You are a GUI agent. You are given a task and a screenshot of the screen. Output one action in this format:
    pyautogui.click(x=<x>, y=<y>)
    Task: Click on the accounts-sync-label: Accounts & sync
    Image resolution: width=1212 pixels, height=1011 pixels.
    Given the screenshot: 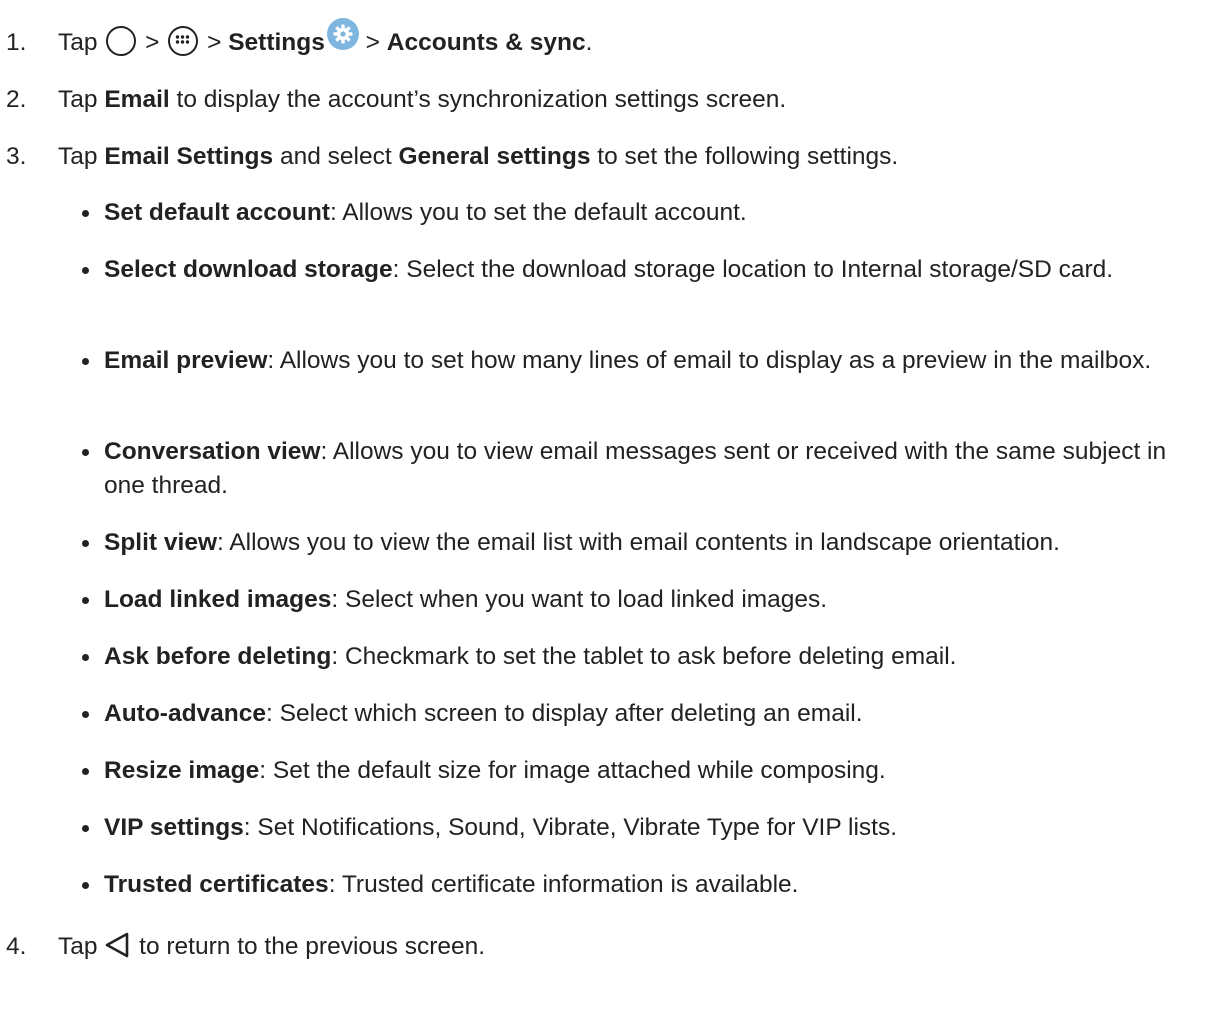 What is the action you would take?
    pyautogui.click(x=486, y=42)
    